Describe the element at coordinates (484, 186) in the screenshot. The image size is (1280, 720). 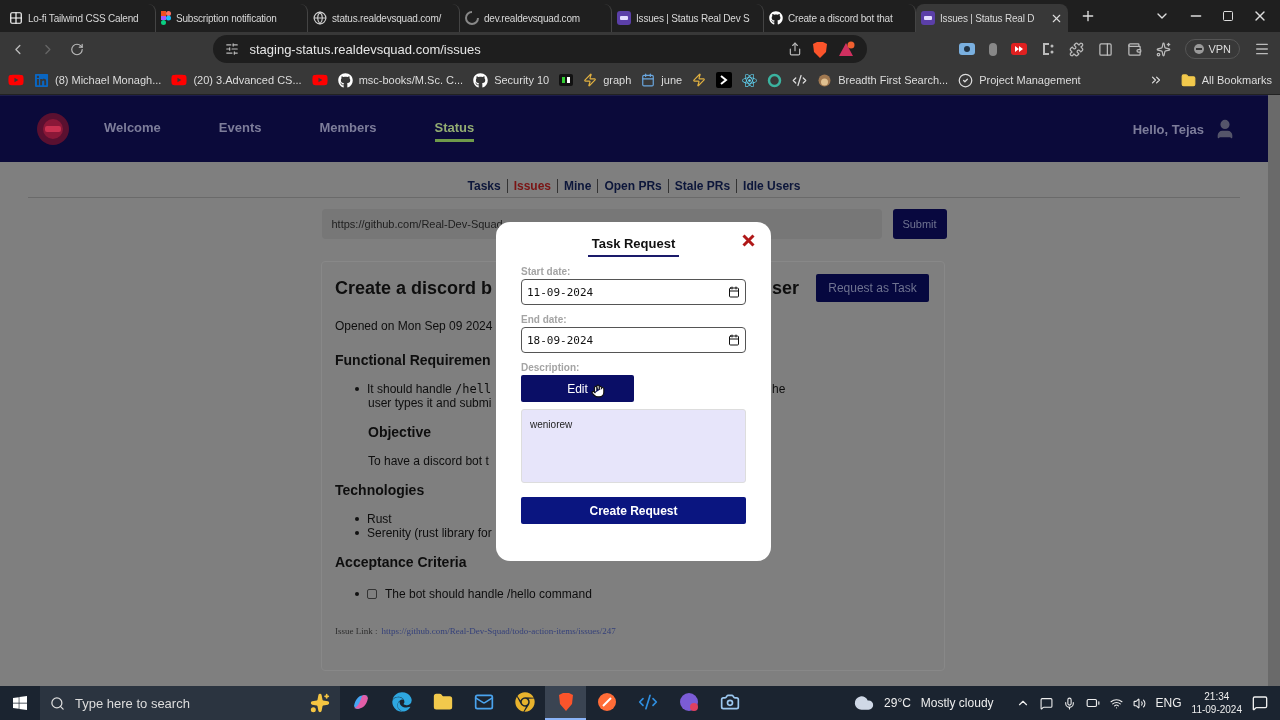
I see `filter-link: Tasks` at that location.